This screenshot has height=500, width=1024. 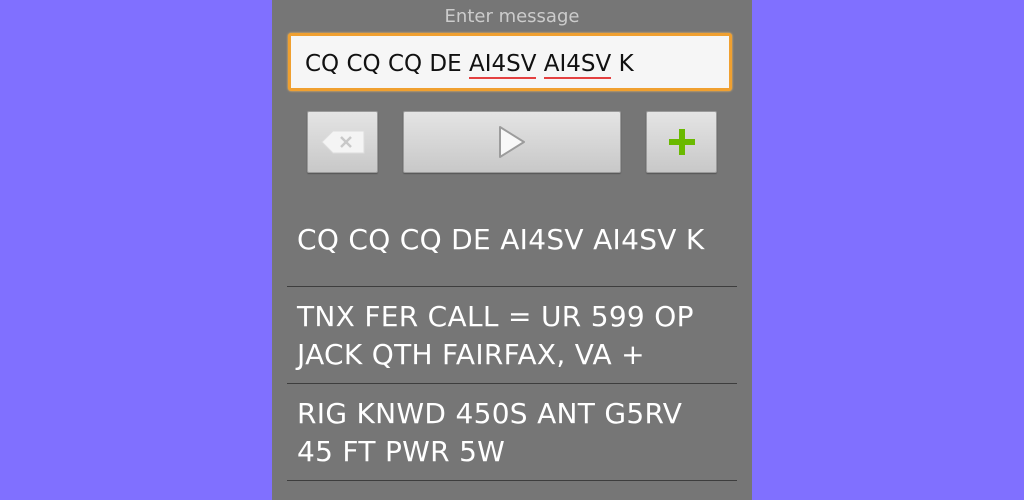 I want to click on plus-icon, so click(x=681, y=142).